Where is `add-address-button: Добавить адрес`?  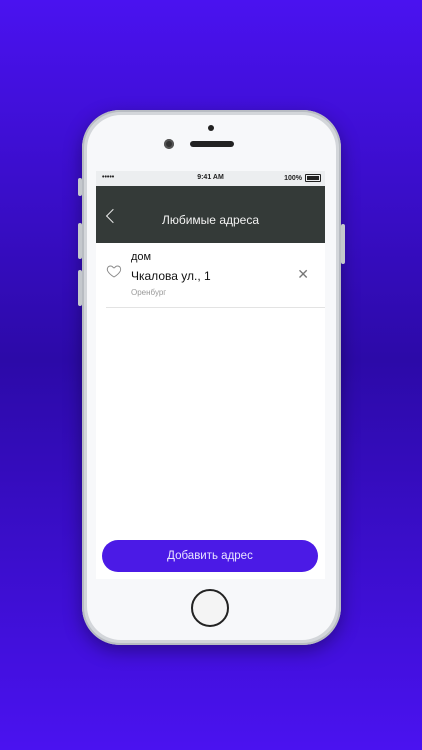
add-address-button: Добавить адрес is located at coordinates (210, 556).